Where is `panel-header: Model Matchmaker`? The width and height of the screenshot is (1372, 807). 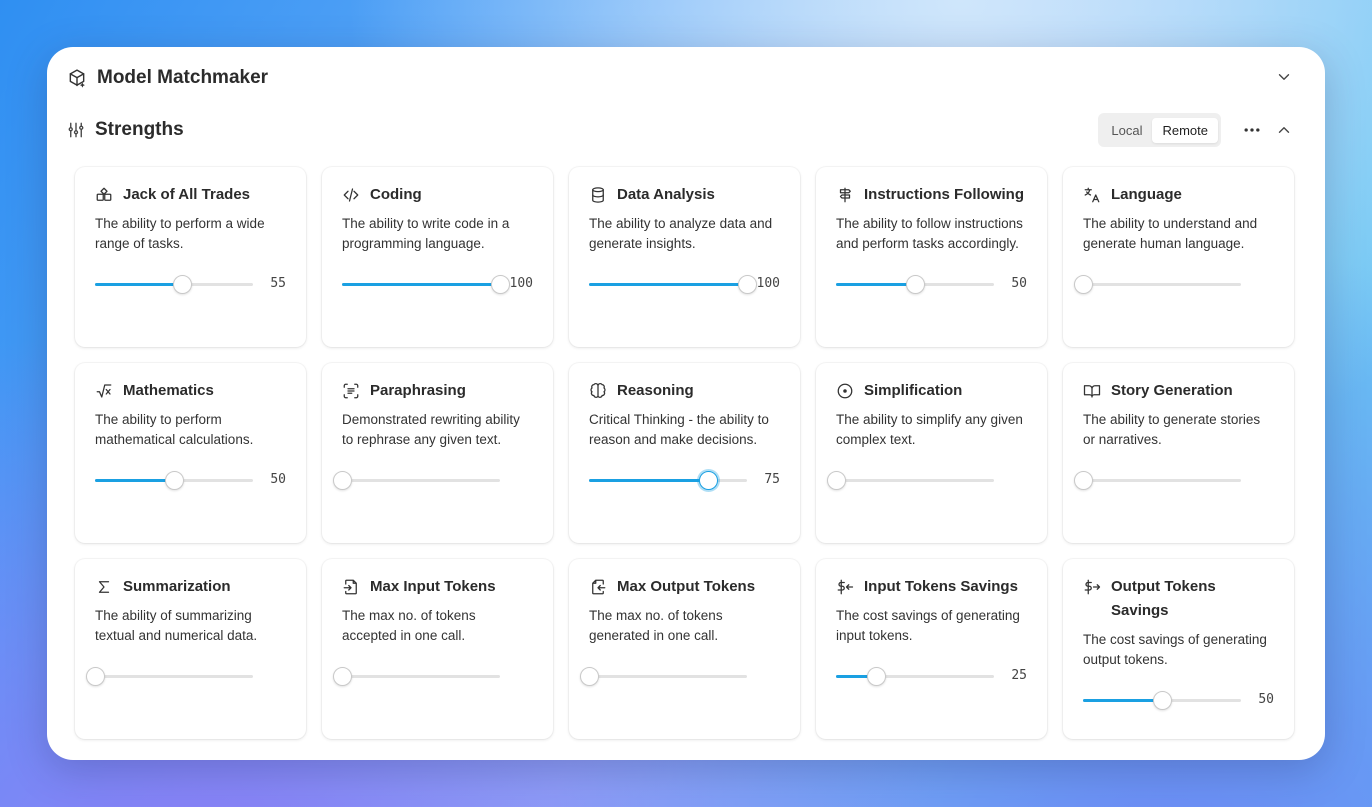 panel-header: Model Matchmaker is located at coordinates (680, 78).